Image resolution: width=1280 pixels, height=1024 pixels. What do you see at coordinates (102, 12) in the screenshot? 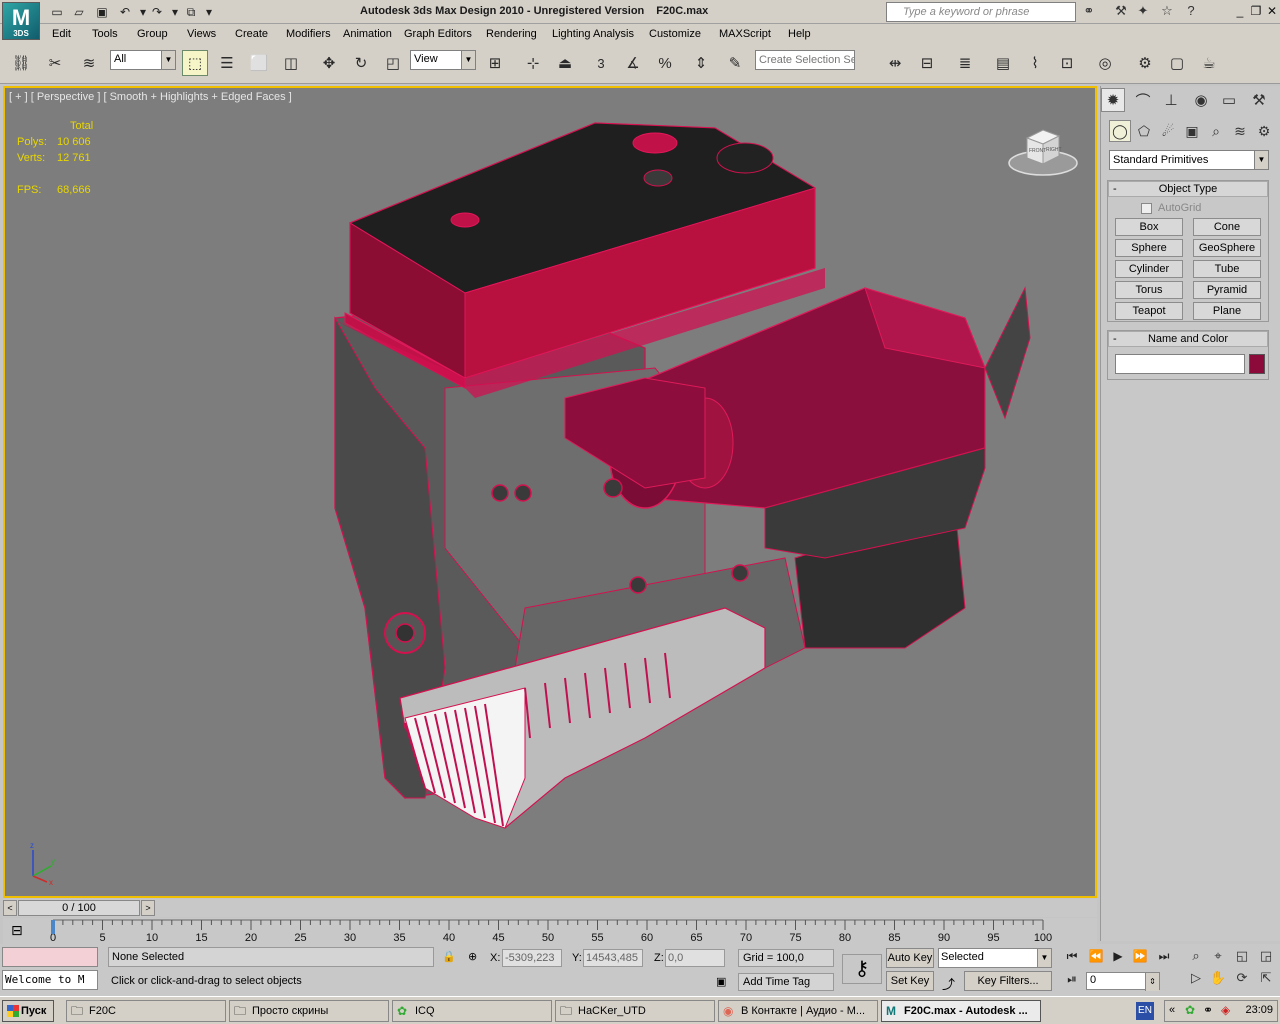
I see `save-icon: ▣` at bounding box center [102, 12].